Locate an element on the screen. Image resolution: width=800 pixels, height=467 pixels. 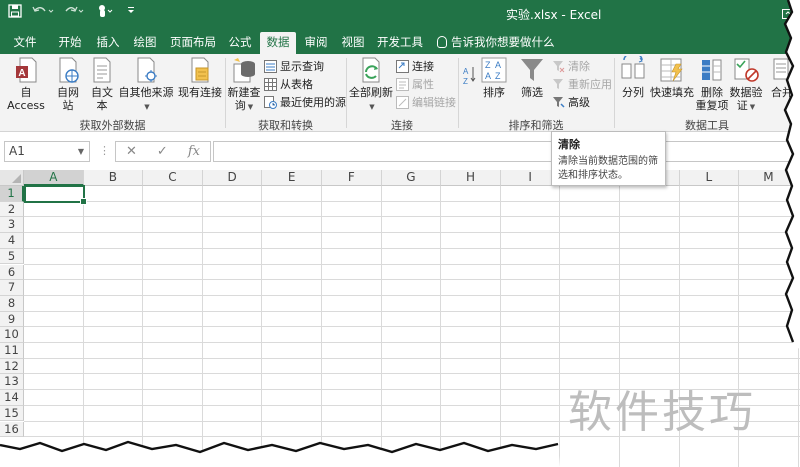
tab-page-layout: 页面布局 is located at coordinates (193, 43).